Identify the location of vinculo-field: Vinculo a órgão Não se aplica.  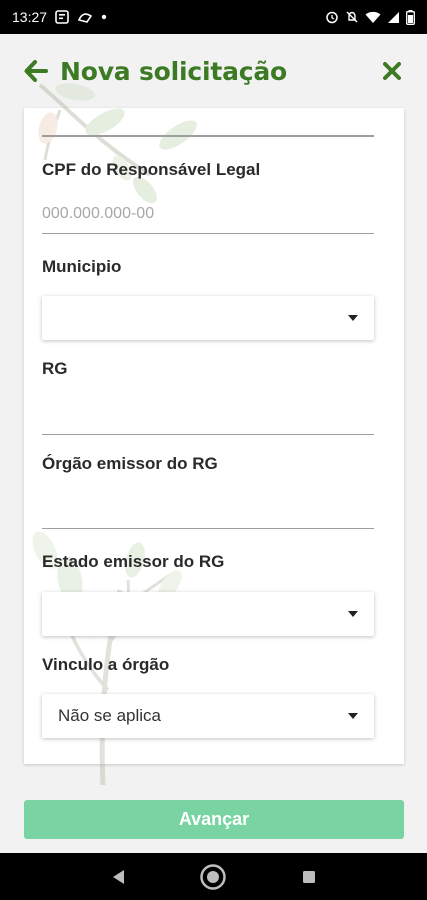
(208, 696).